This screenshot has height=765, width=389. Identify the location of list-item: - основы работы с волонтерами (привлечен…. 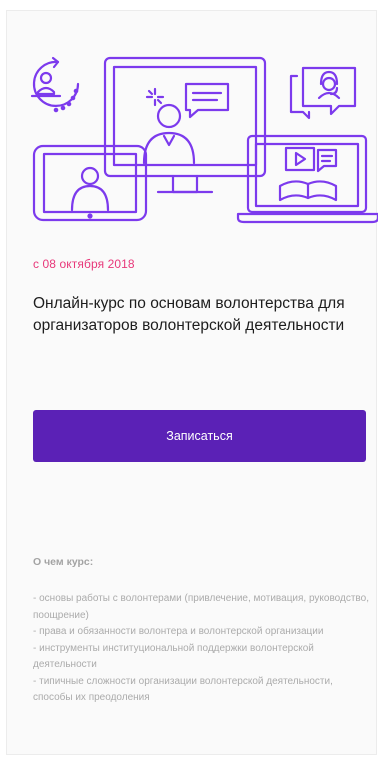
(201, 607).